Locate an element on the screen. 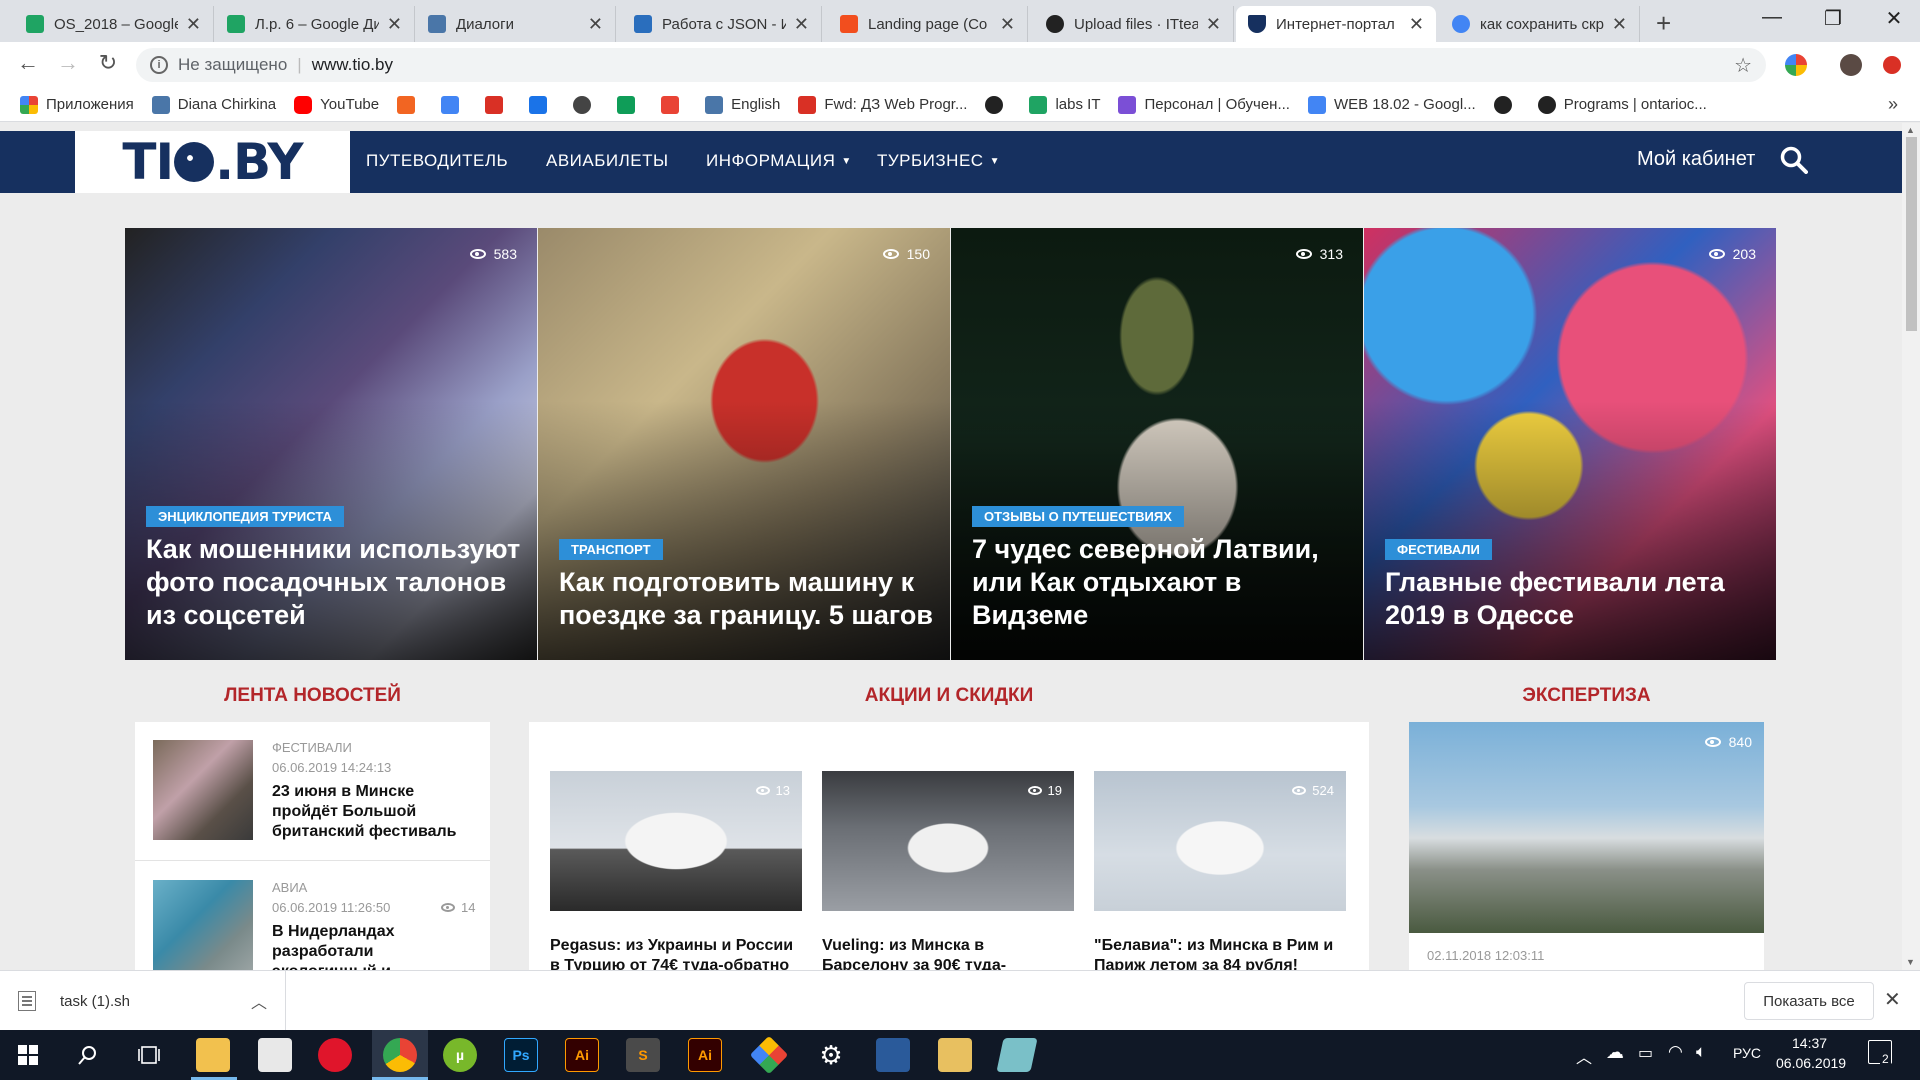 Image resolution: width=1920 pixels, height=1080 pixels. browser-tab: Работа с JSON - И ✕ is located at coordinates (722, 24).